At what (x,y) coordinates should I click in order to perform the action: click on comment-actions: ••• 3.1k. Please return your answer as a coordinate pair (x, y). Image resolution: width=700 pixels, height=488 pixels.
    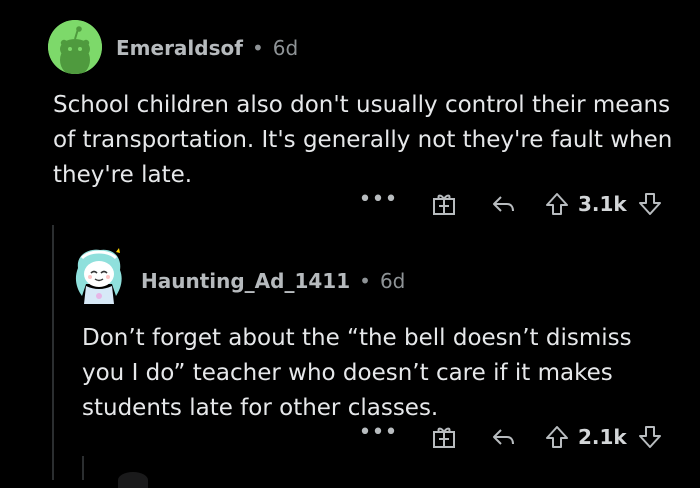
    Looking at the image, I should click on (511, 203).